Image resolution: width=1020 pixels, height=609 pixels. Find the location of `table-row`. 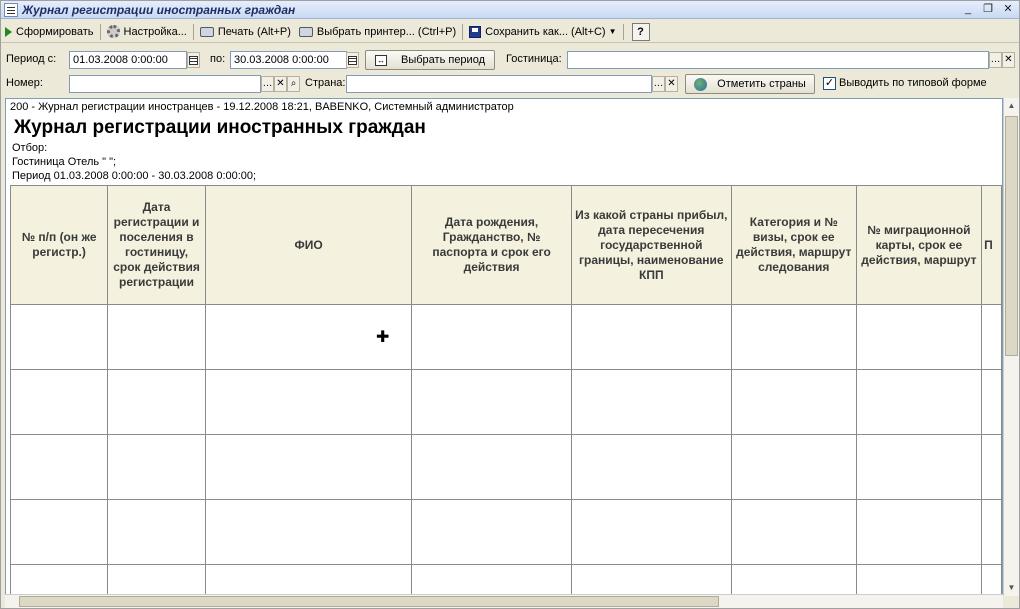

table-row is located at coordinates (505, 402).